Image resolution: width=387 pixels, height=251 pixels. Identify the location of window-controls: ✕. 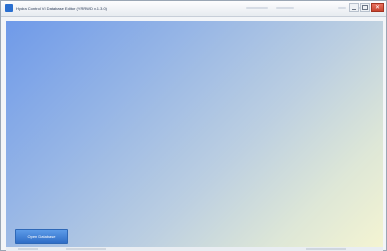
(366, 8).